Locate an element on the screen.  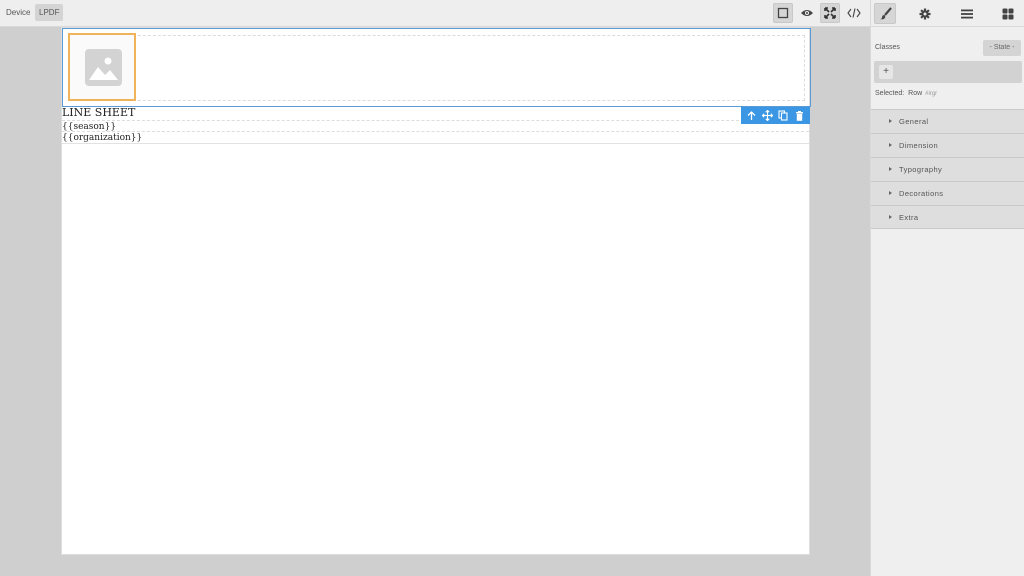
gear-icon is located at coordinates (925, 13).